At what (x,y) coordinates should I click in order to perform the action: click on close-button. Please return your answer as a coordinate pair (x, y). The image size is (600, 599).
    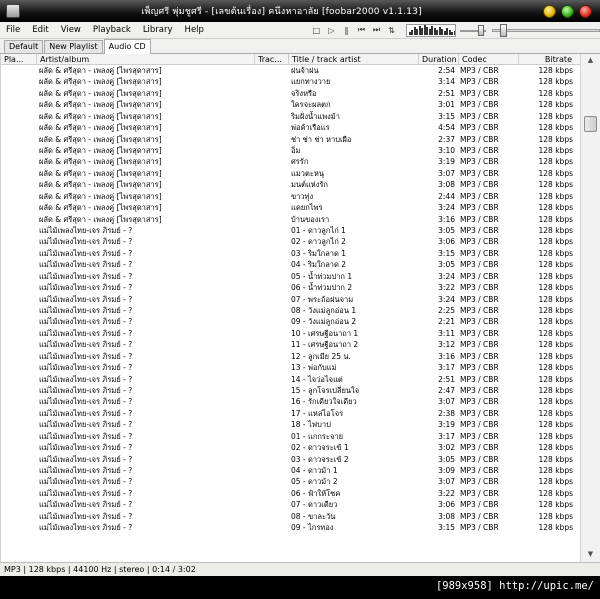
    Looking at the image, I should click on (585, 11).